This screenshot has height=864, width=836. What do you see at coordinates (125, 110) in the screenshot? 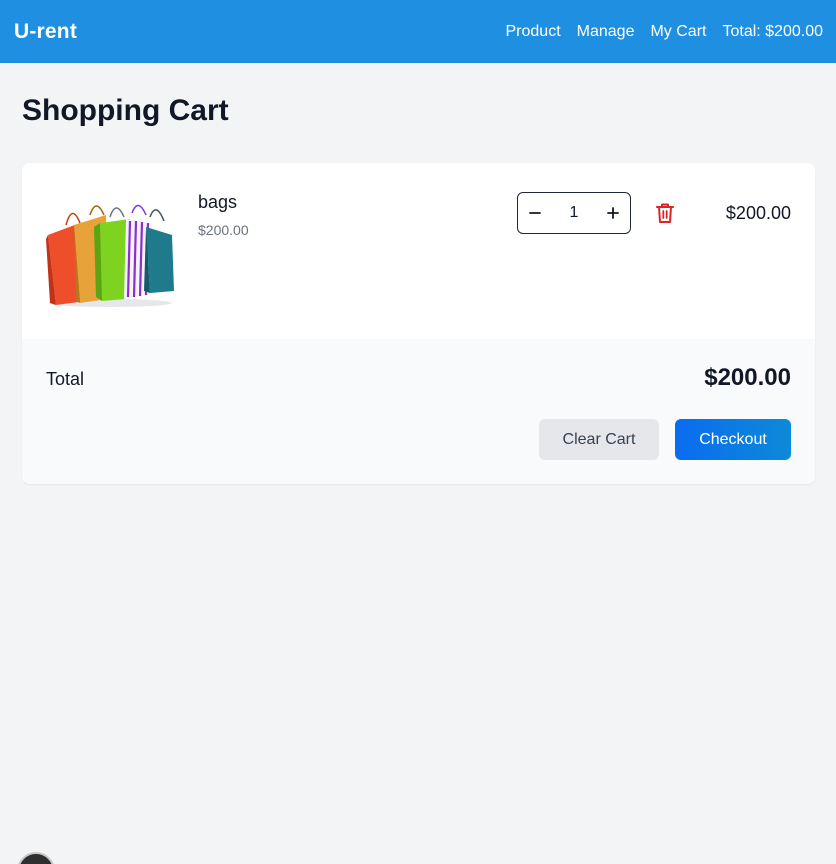
I see `page-title: Shopping Cart` at bounding box center [125, 110].